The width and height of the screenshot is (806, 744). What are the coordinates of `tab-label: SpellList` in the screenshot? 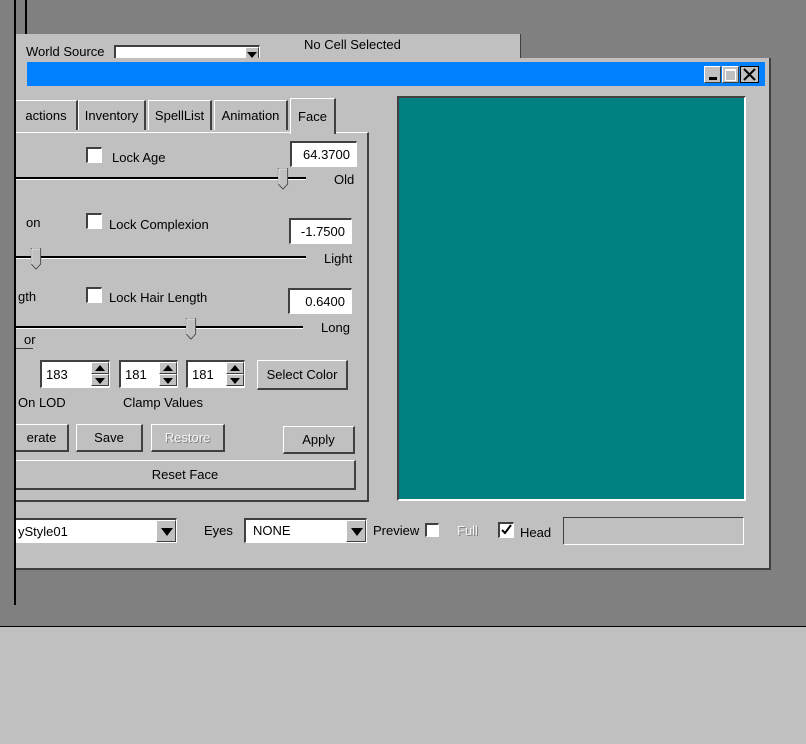 It's located at (179, 115).